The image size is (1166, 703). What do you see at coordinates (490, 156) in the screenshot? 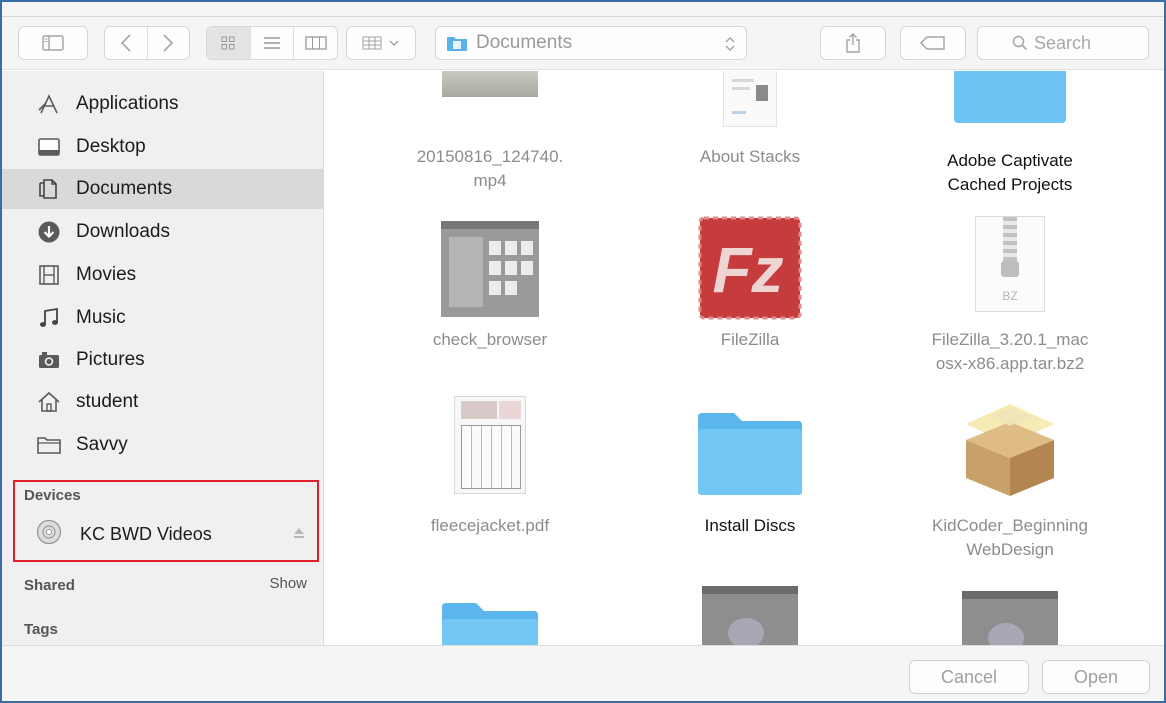
I see `file-name: 20150816_124740.` at bounding box center [490, 156].